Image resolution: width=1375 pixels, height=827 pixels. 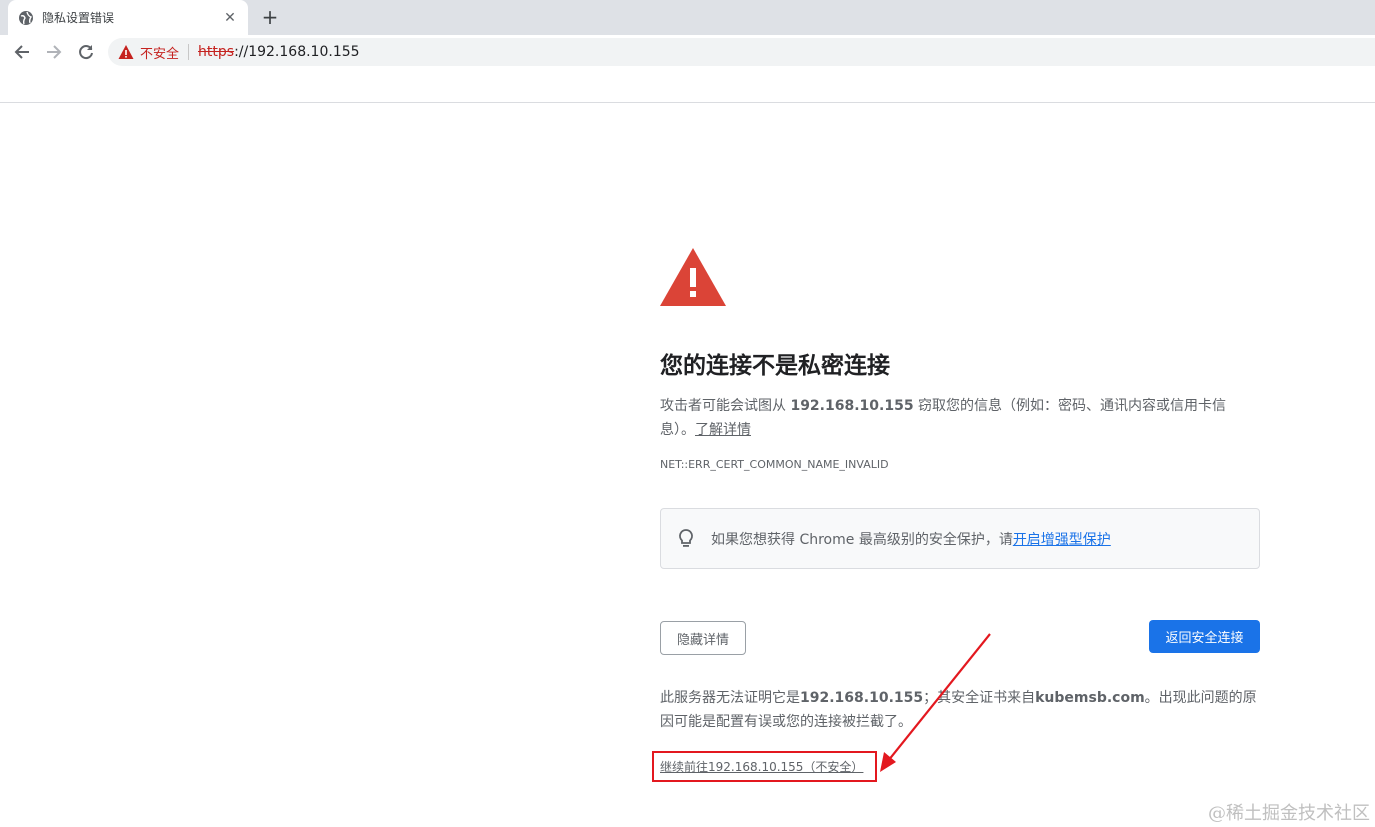 I want to click on learn-more-link: 了解详情, so click(x=723, y=430).